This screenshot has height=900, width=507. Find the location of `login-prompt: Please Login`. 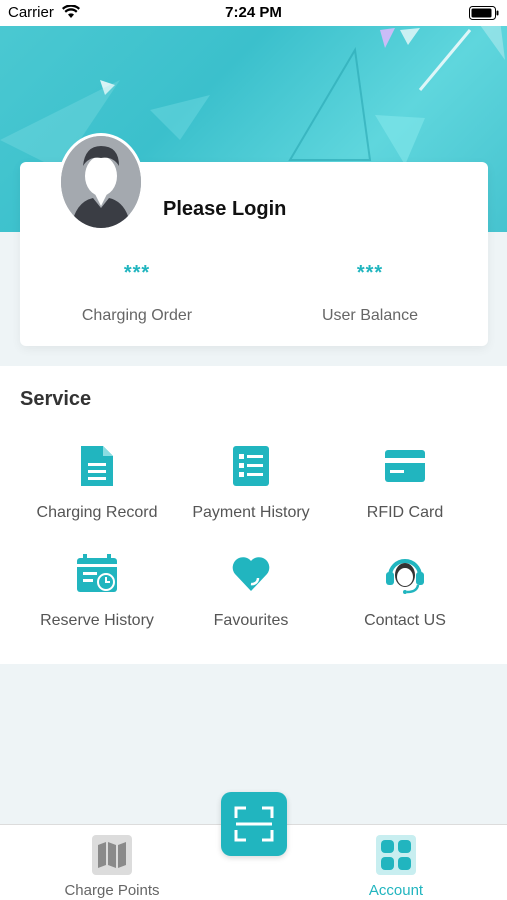

login-prompt: Please Login is located at coordinates (224, 209).